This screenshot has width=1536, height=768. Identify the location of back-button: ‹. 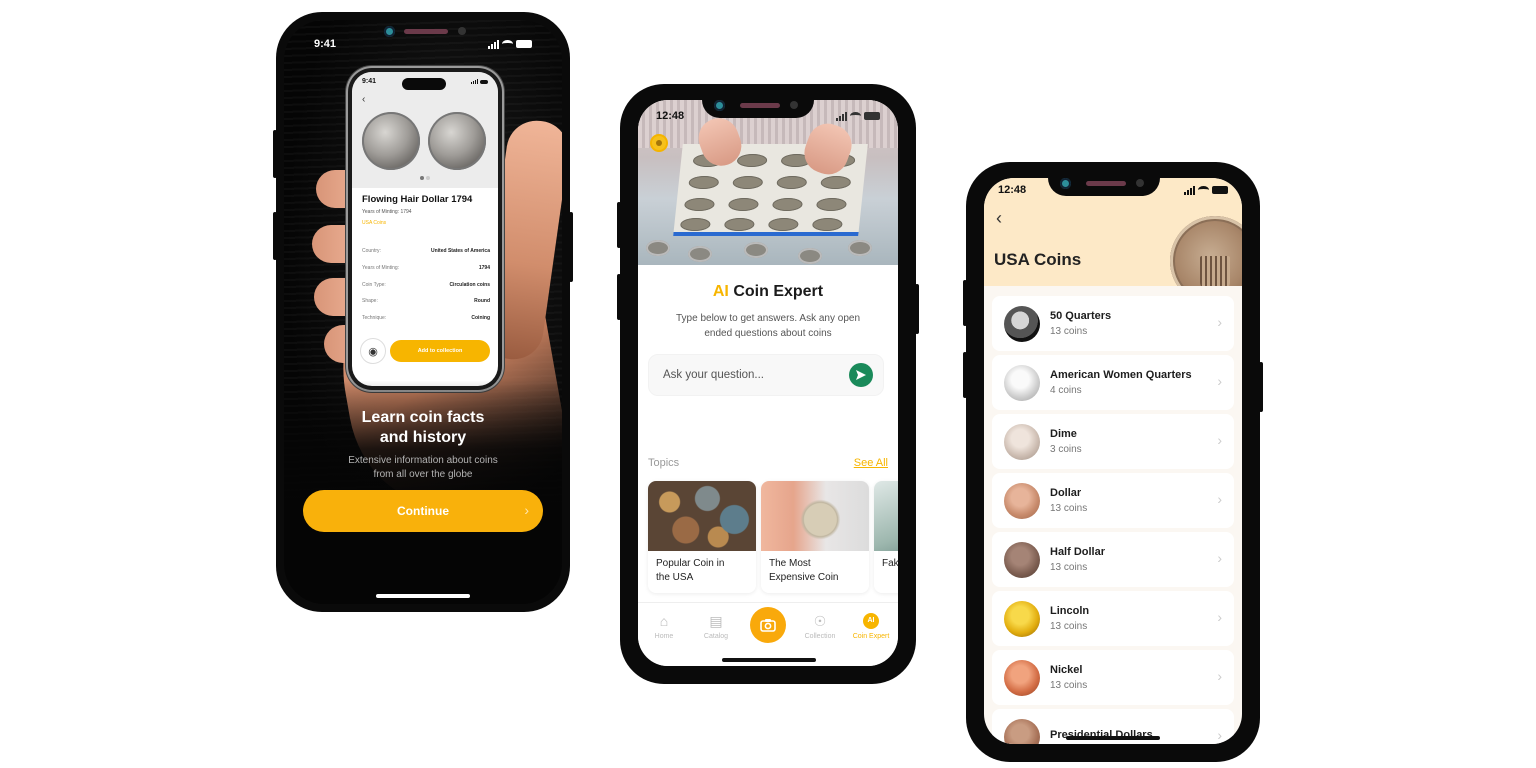
(999, 218).